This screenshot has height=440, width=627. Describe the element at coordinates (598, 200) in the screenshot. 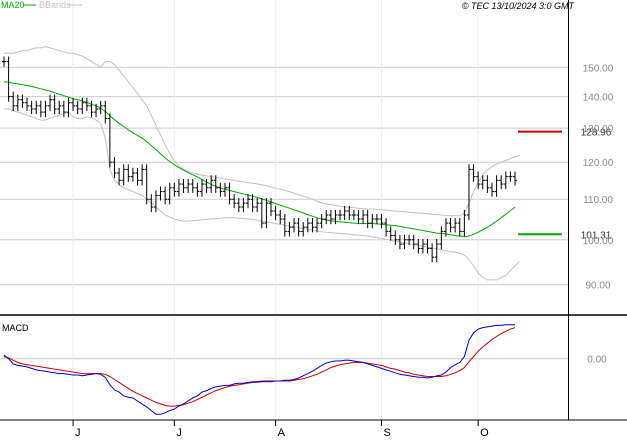

I see `price-tick-label: 110.00` at that location.